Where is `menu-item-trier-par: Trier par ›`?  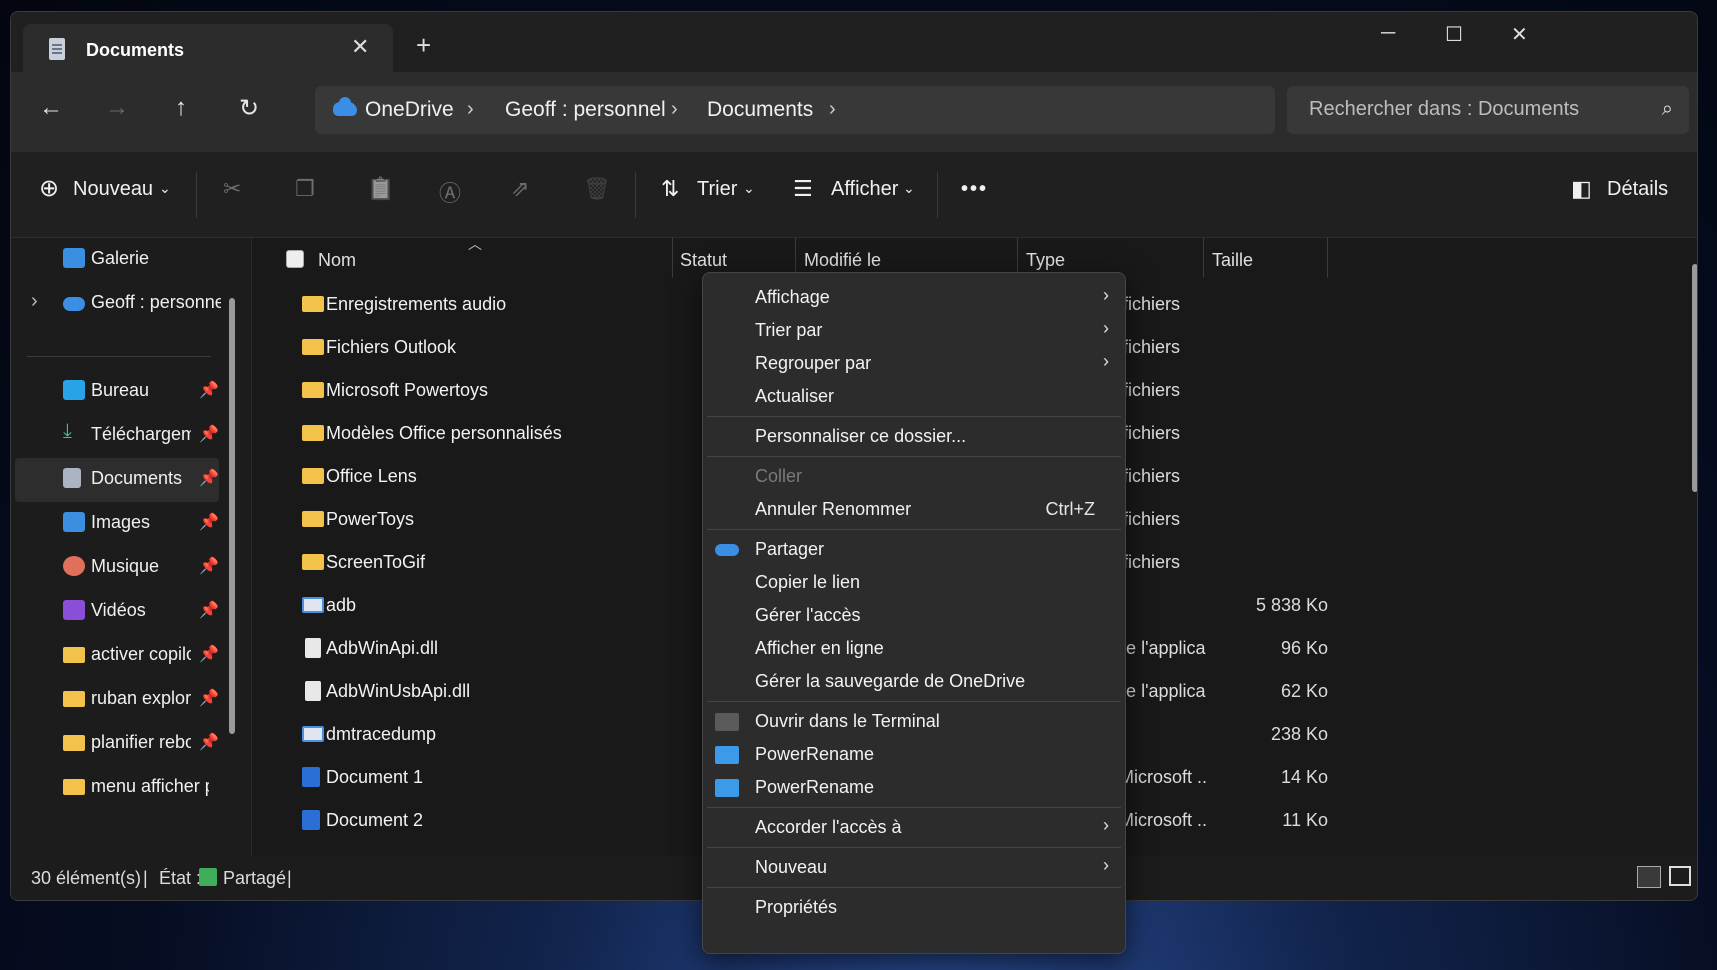
menu-item-trier-par: Trier par › is located at coordinates (914, 330).